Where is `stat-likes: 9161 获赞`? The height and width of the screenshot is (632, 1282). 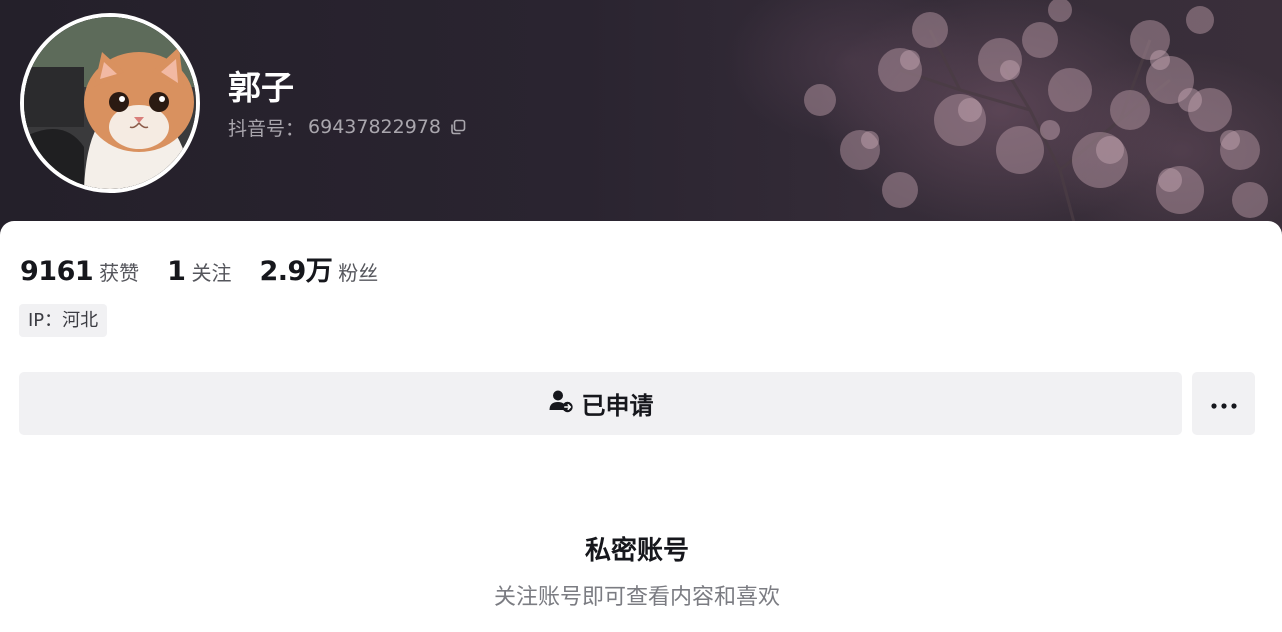 stat-likes: 9161 获赞 is located at coordinates (79, 271).